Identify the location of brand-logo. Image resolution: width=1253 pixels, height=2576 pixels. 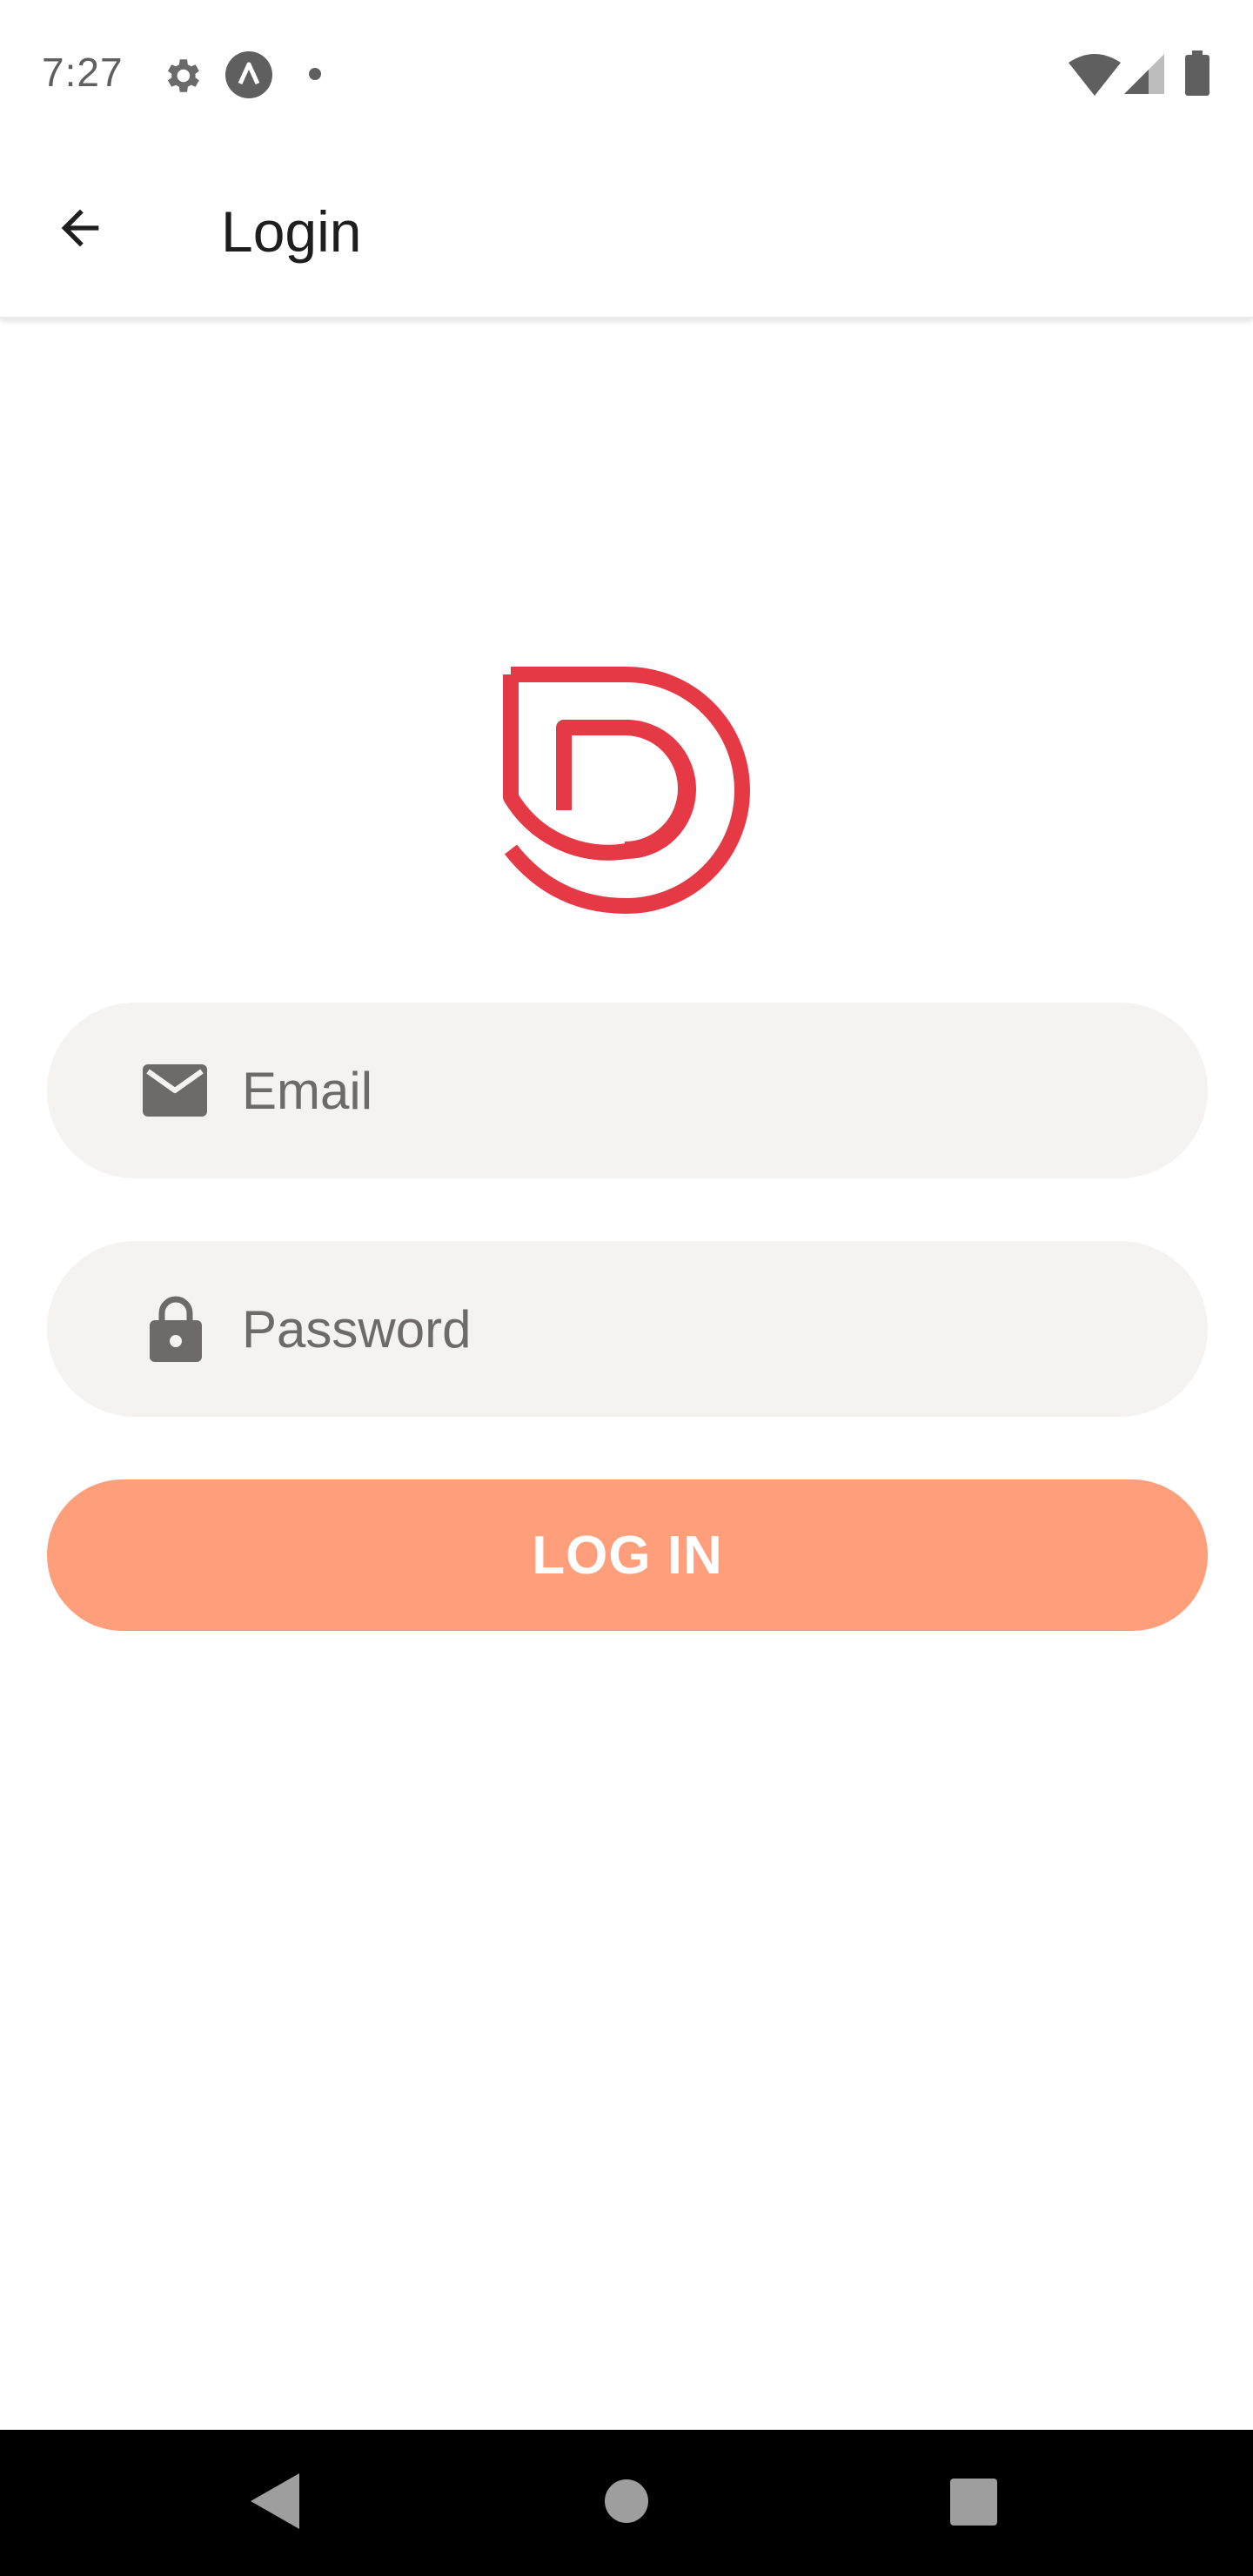
(626, 790).